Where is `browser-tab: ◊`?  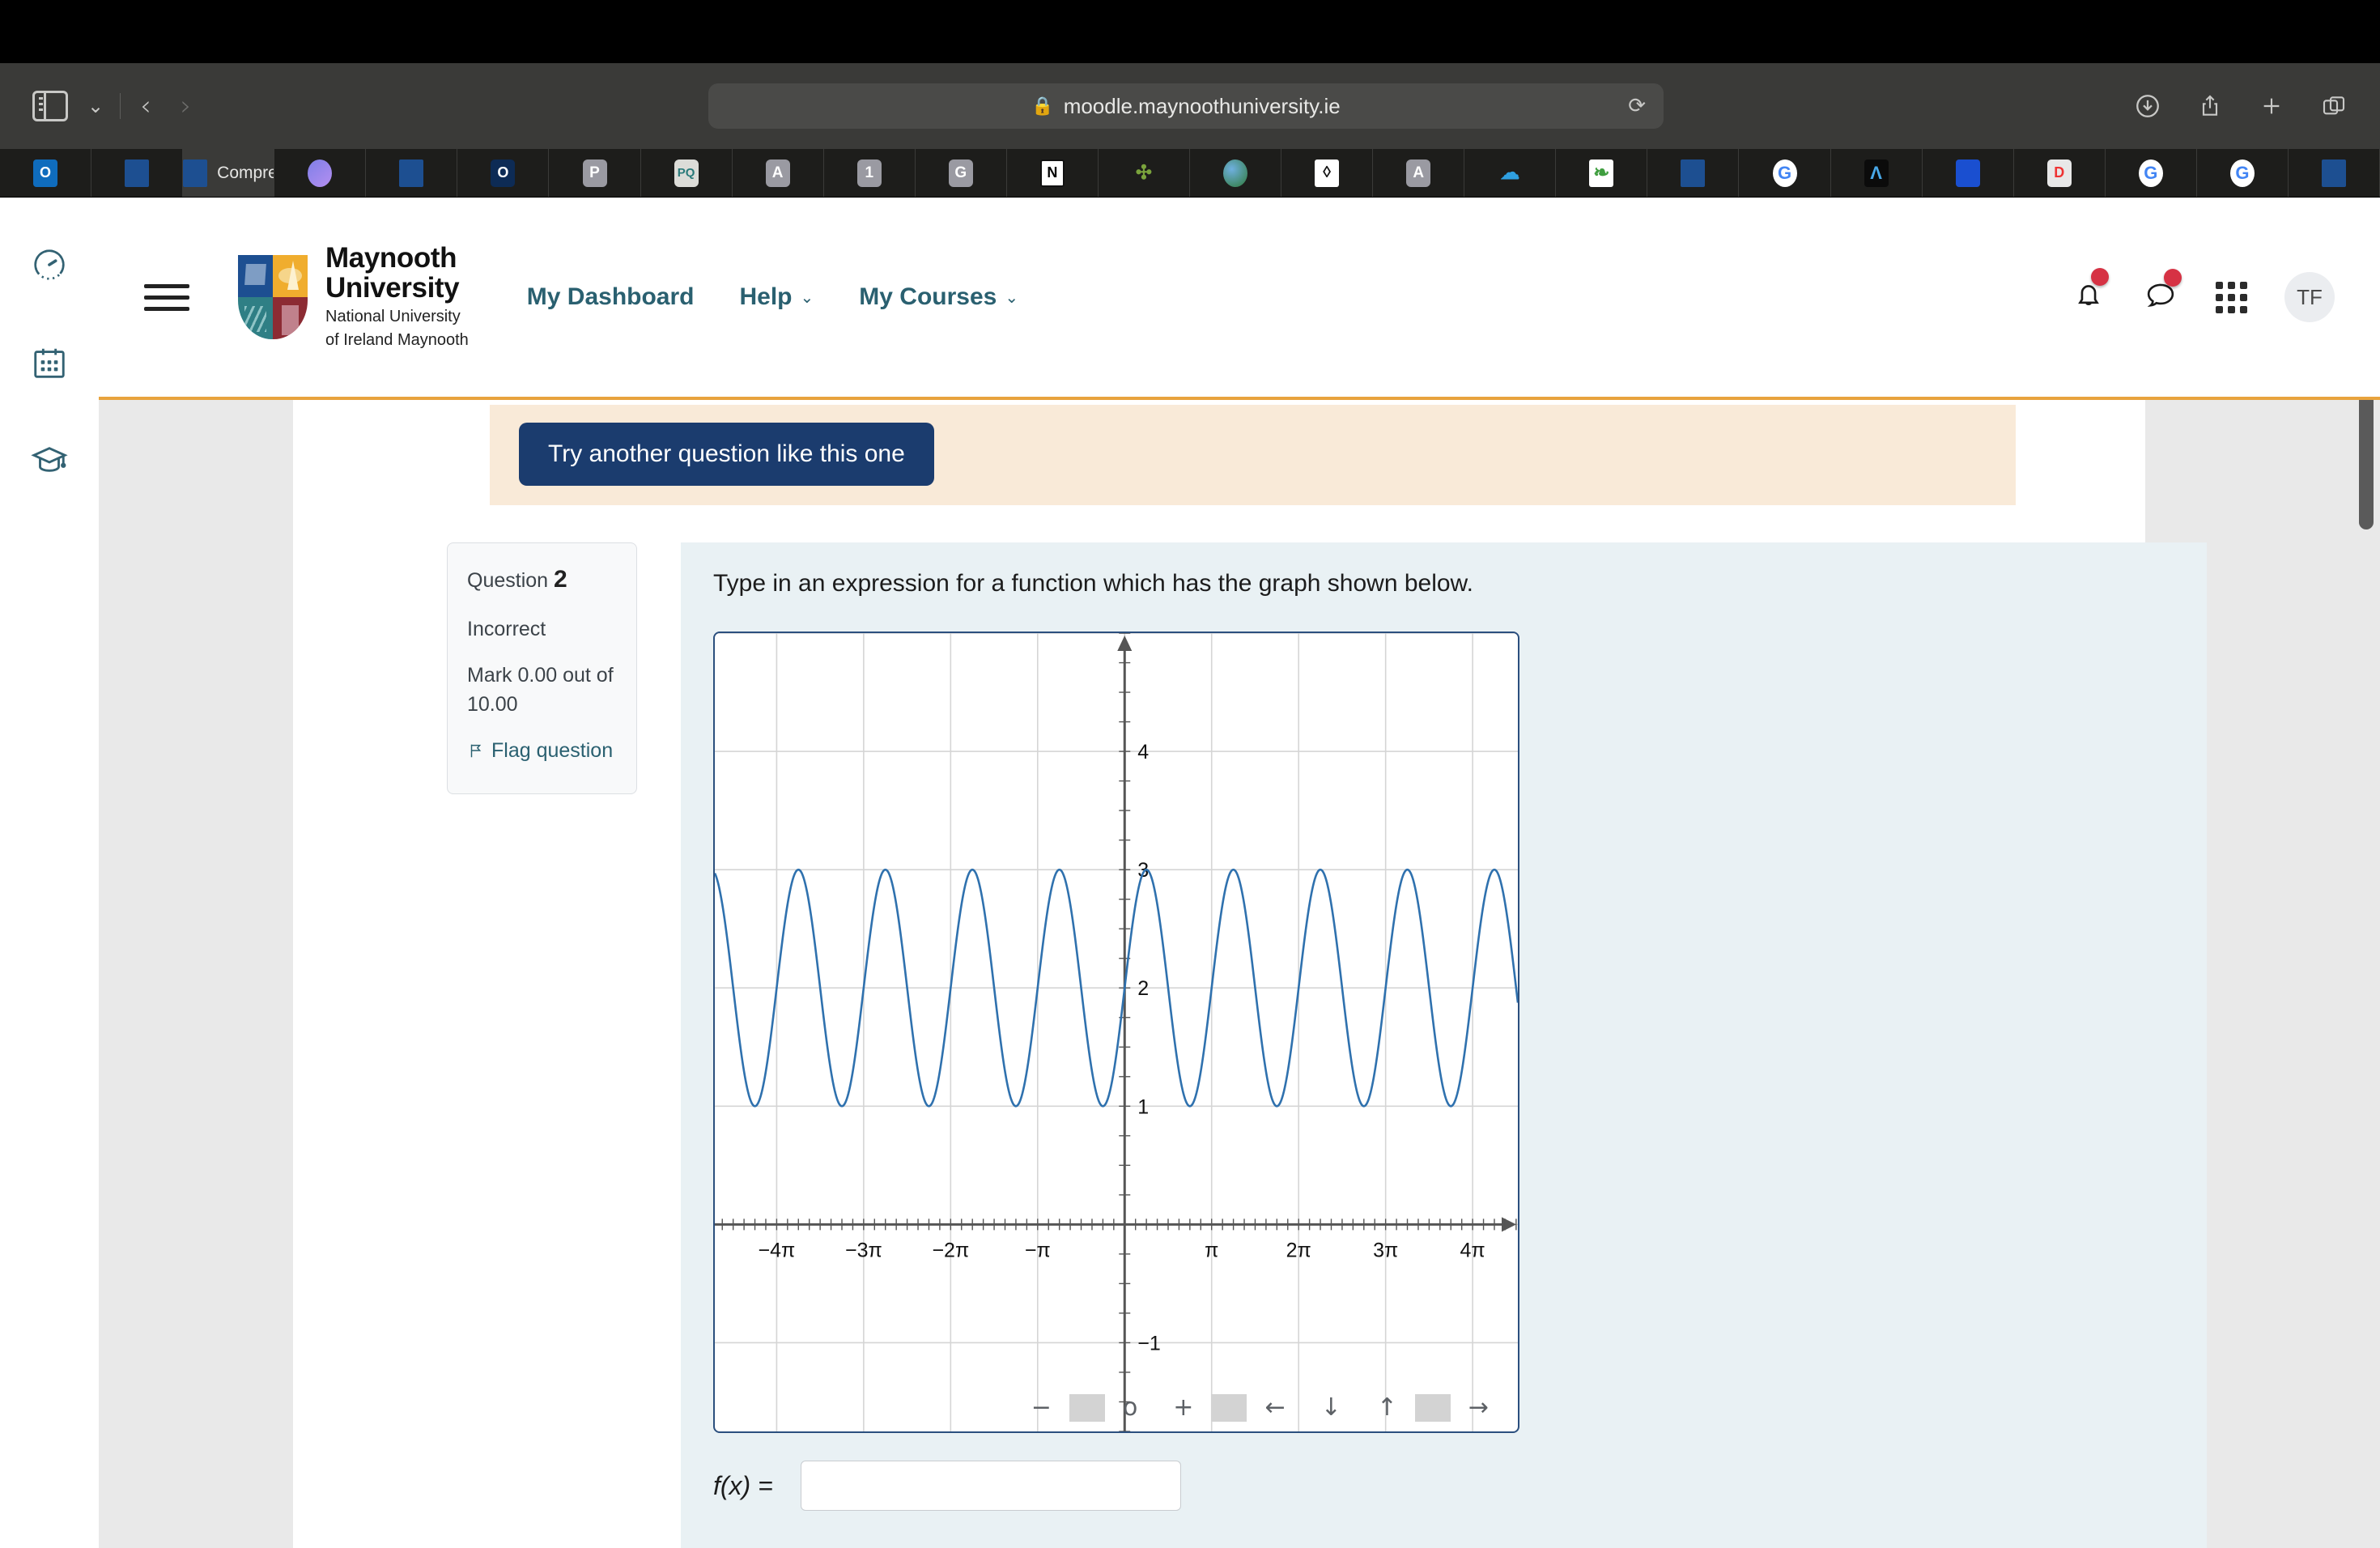
browser-tab: ◊ is located at coordinates (1328, 173).